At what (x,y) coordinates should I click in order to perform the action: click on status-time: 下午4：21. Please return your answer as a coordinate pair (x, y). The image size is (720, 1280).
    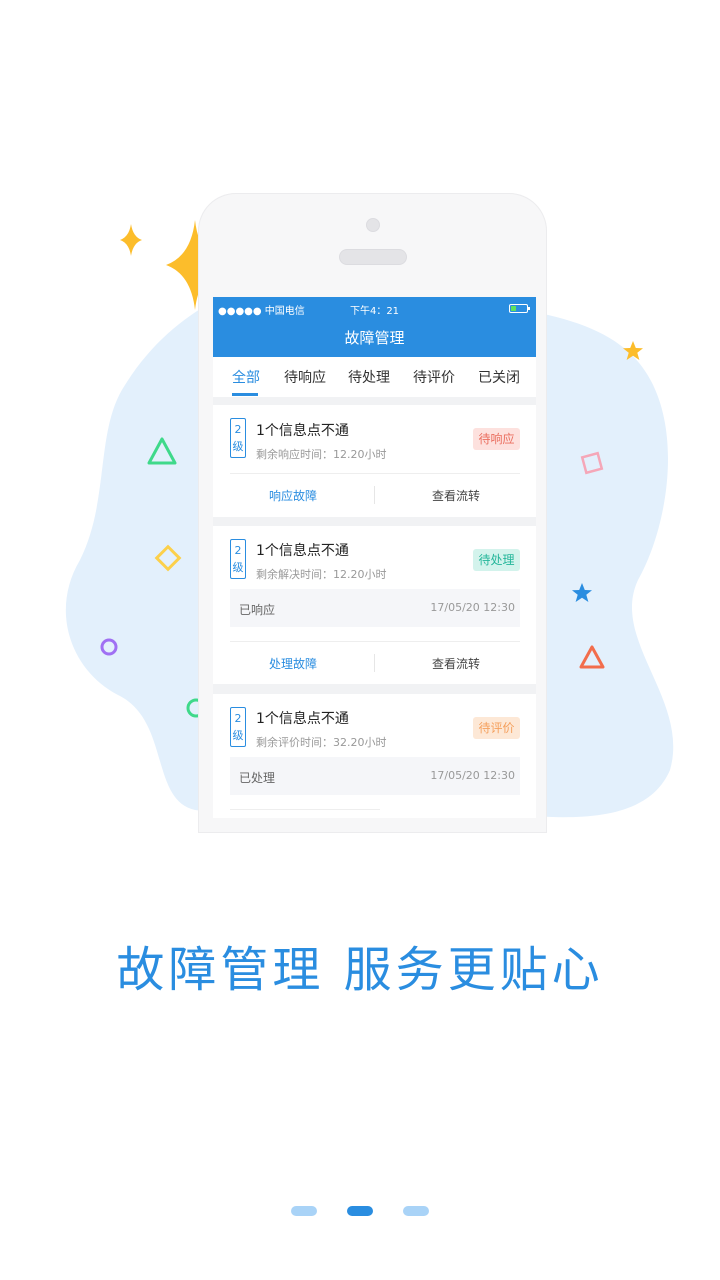
    Looking at the image, I should click on (374, 311).